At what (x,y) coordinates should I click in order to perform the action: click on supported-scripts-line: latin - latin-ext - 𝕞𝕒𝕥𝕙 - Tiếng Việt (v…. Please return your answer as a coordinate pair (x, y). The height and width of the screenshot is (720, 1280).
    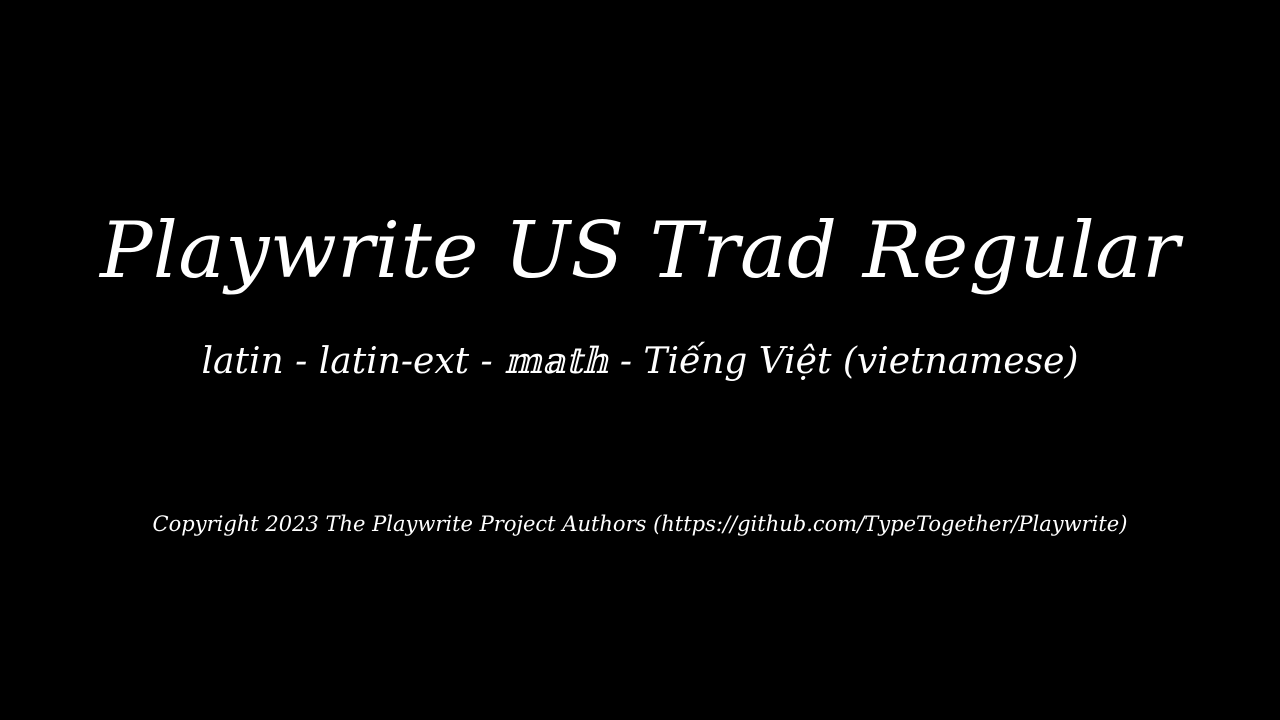
    Looking at the image, I should click on (640, 361).